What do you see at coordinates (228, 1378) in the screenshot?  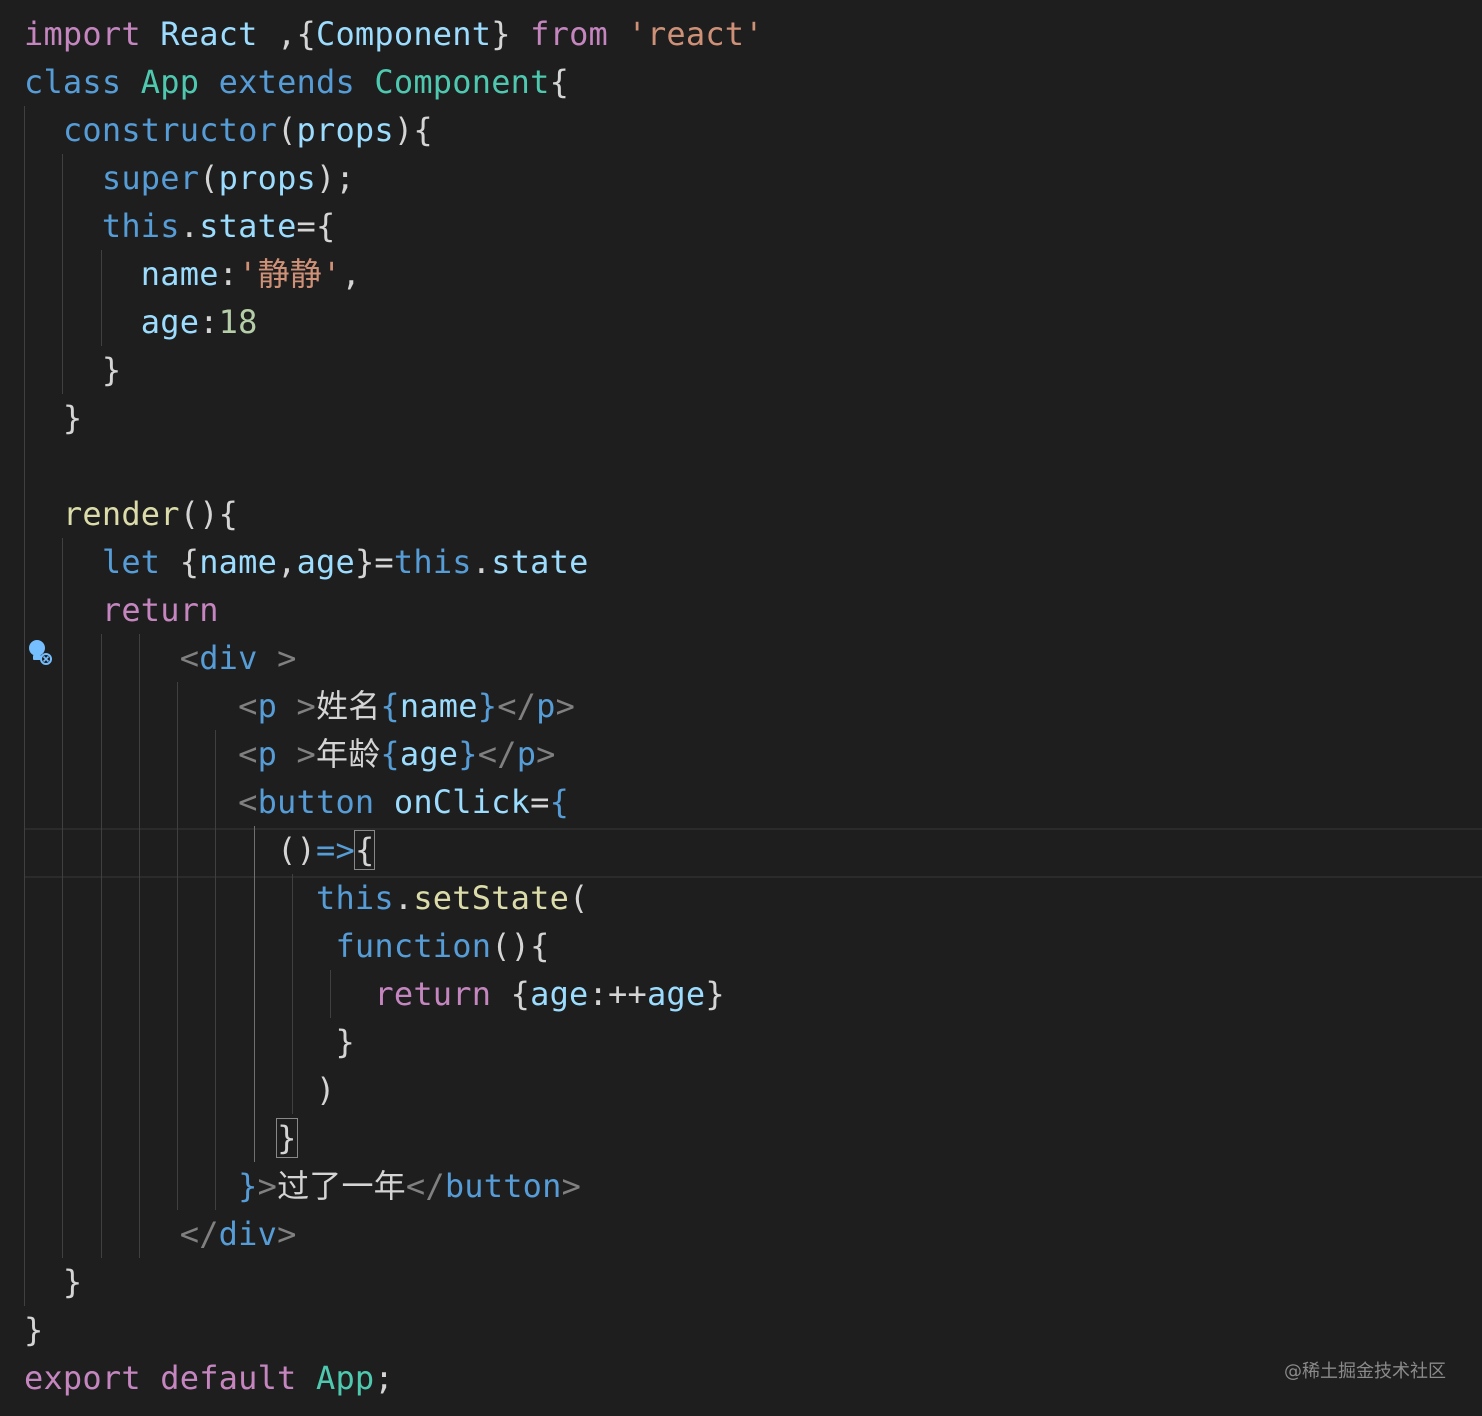 I see `code-token: default` at bounding box center [228, 1378].